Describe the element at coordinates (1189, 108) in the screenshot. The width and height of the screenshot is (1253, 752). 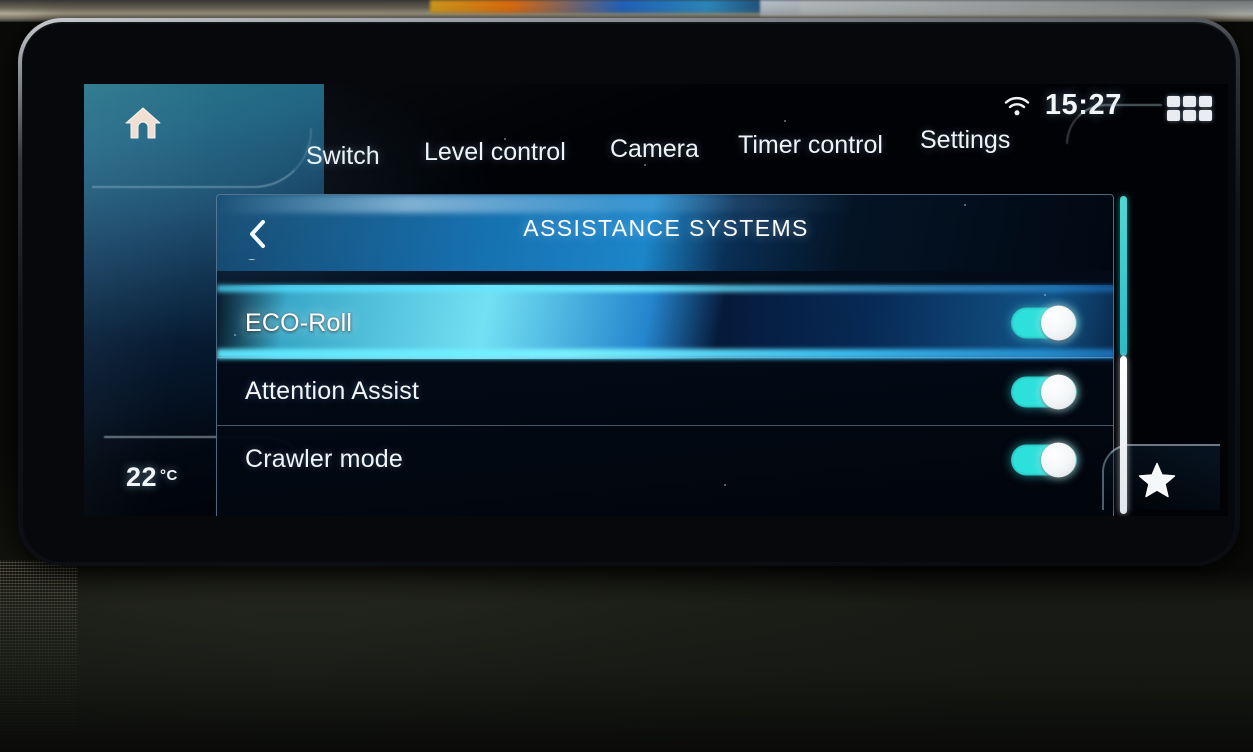
I see `grid-apps-icon` at that location.